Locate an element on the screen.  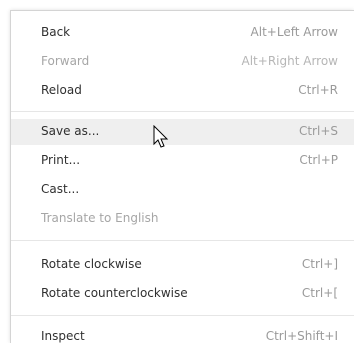
menu-item-reload: Reload Ctrl+R is located at coordinates (182, 91).